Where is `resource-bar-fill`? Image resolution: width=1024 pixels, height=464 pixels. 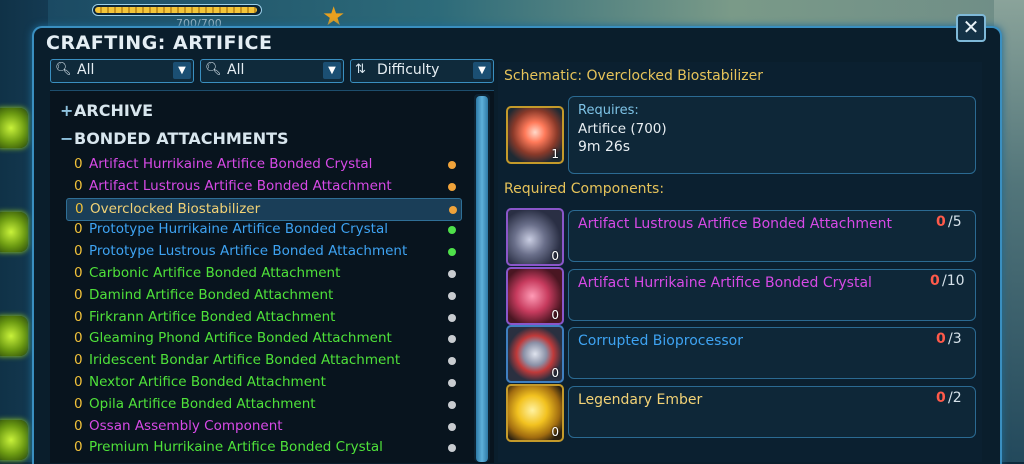 resource-bar-fill is located at coordinates (176, 10).